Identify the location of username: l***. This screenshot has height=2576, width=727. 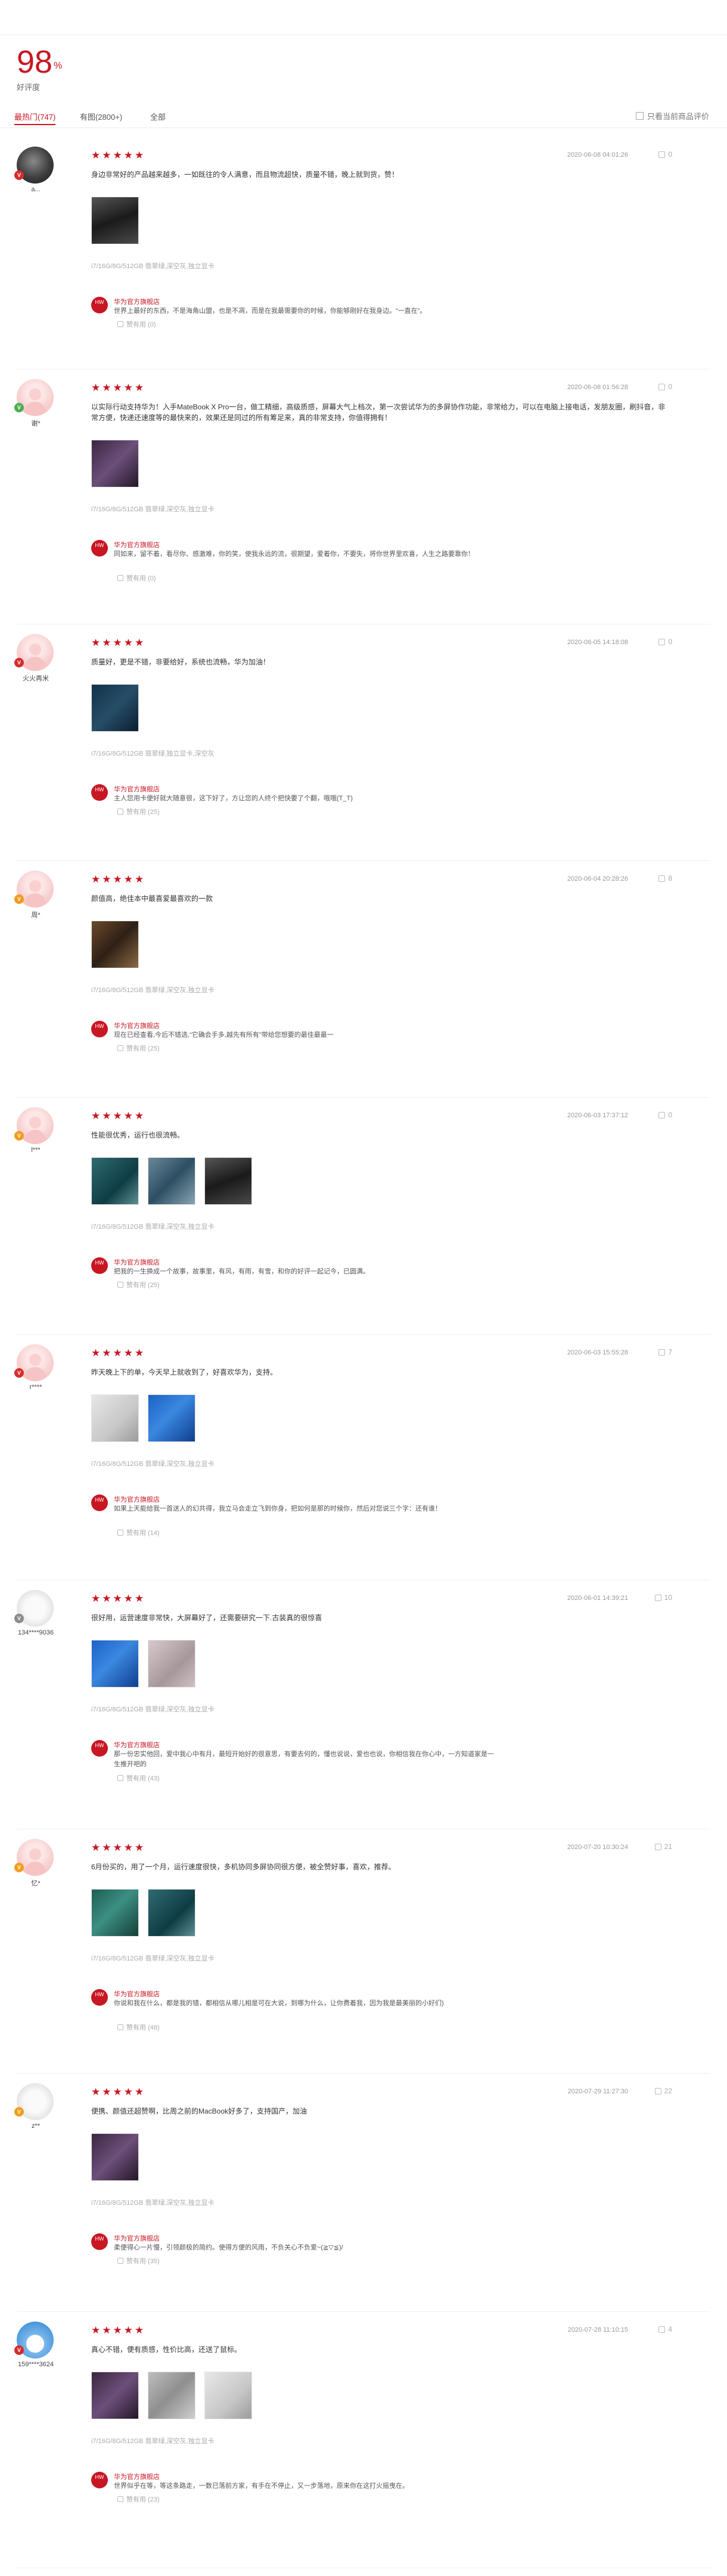
(36, 1150).